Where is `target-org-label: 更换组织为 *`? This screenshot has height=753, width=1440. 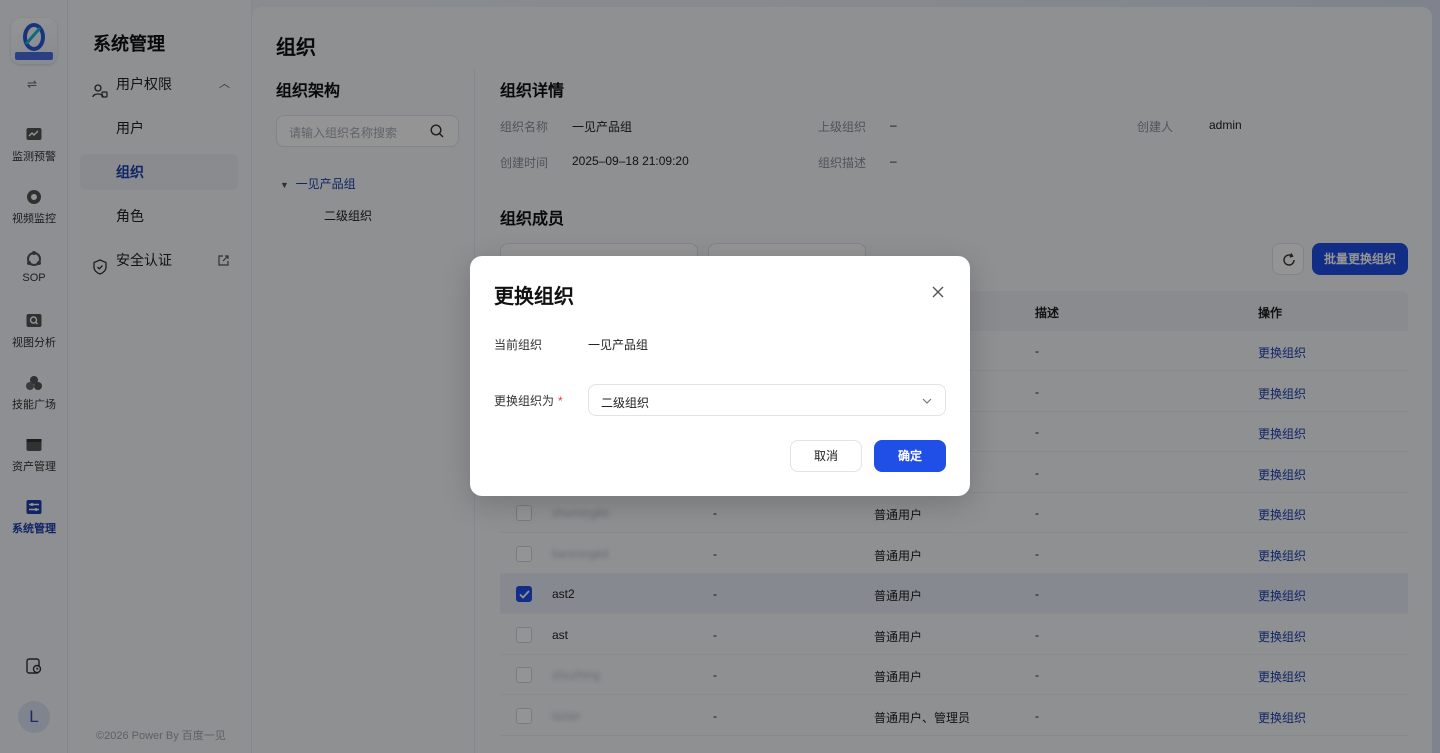
target-org-label: 更换组织为 * is located at coordinates (528, 400).